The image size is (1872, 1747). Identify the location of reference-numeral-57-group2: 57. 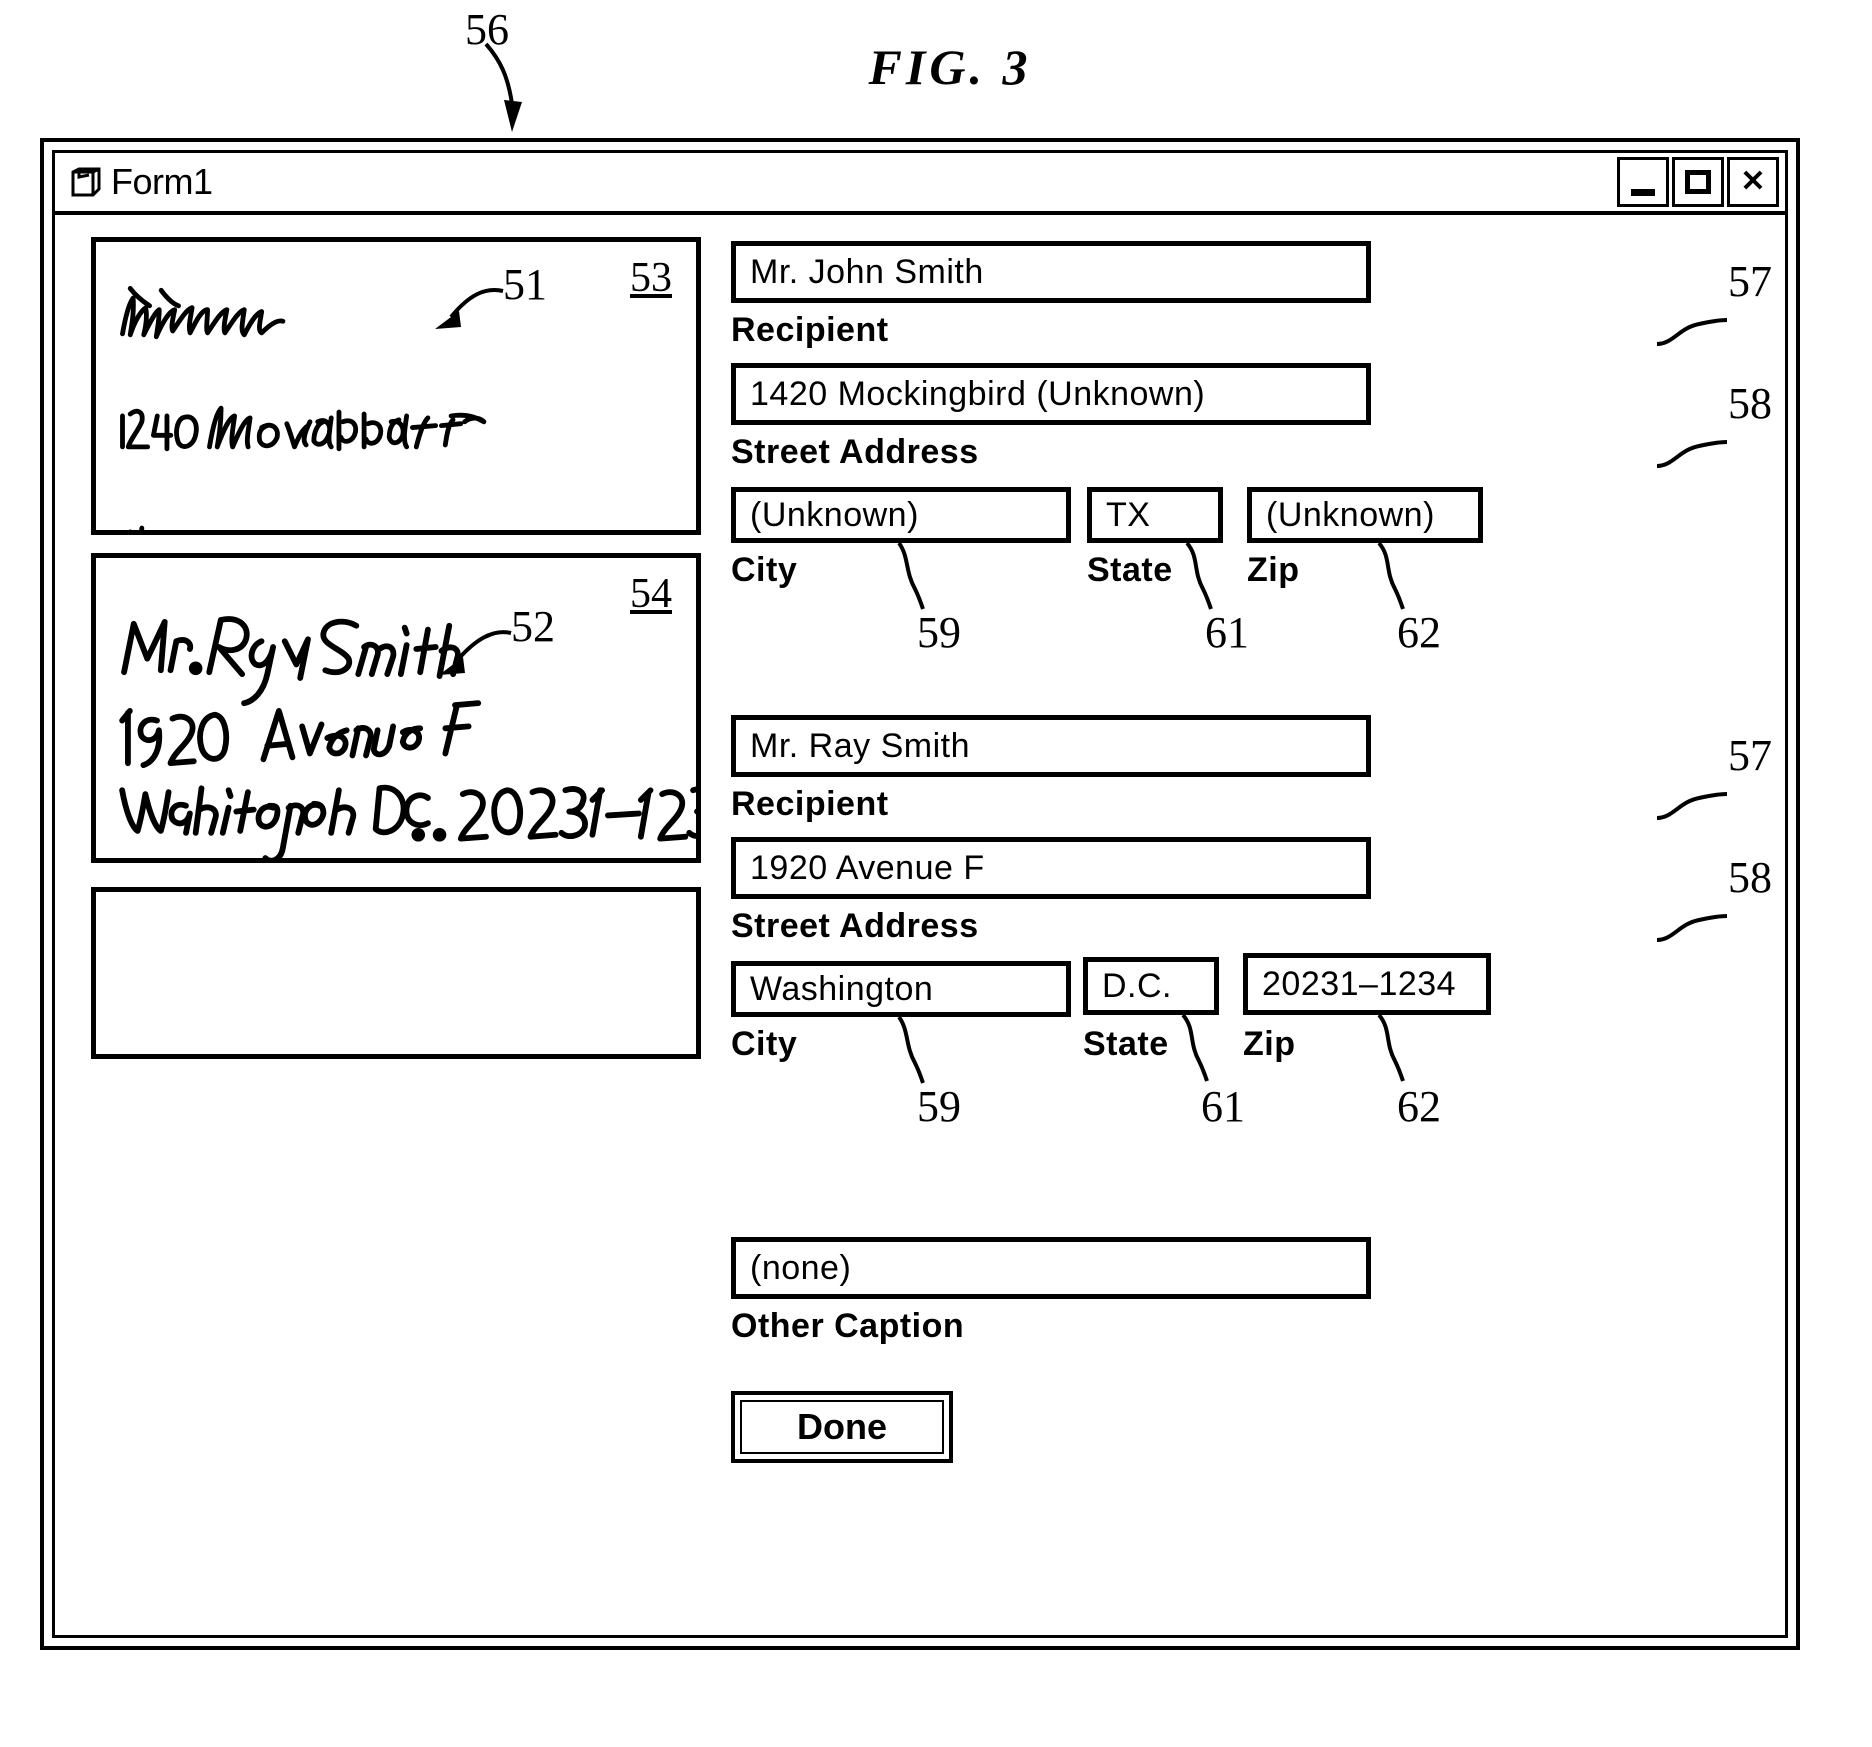
(1750, 755).